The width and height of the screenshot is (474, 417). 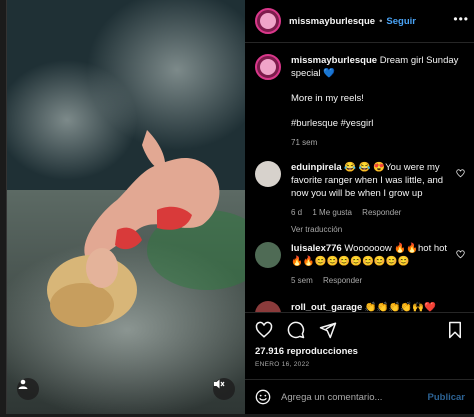 I want to click on user-tag-icon, so click(x=23, y=384).